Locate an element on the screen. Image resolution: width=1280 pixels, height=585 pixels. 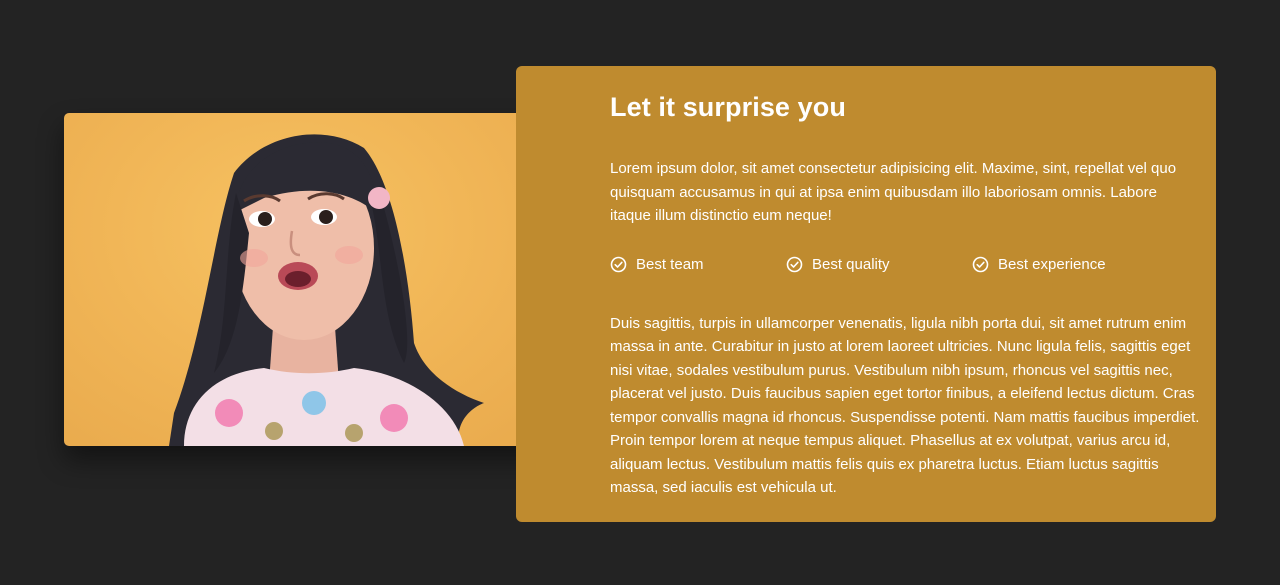
feature-label: Best experience is located at coordinates (1052, 264).